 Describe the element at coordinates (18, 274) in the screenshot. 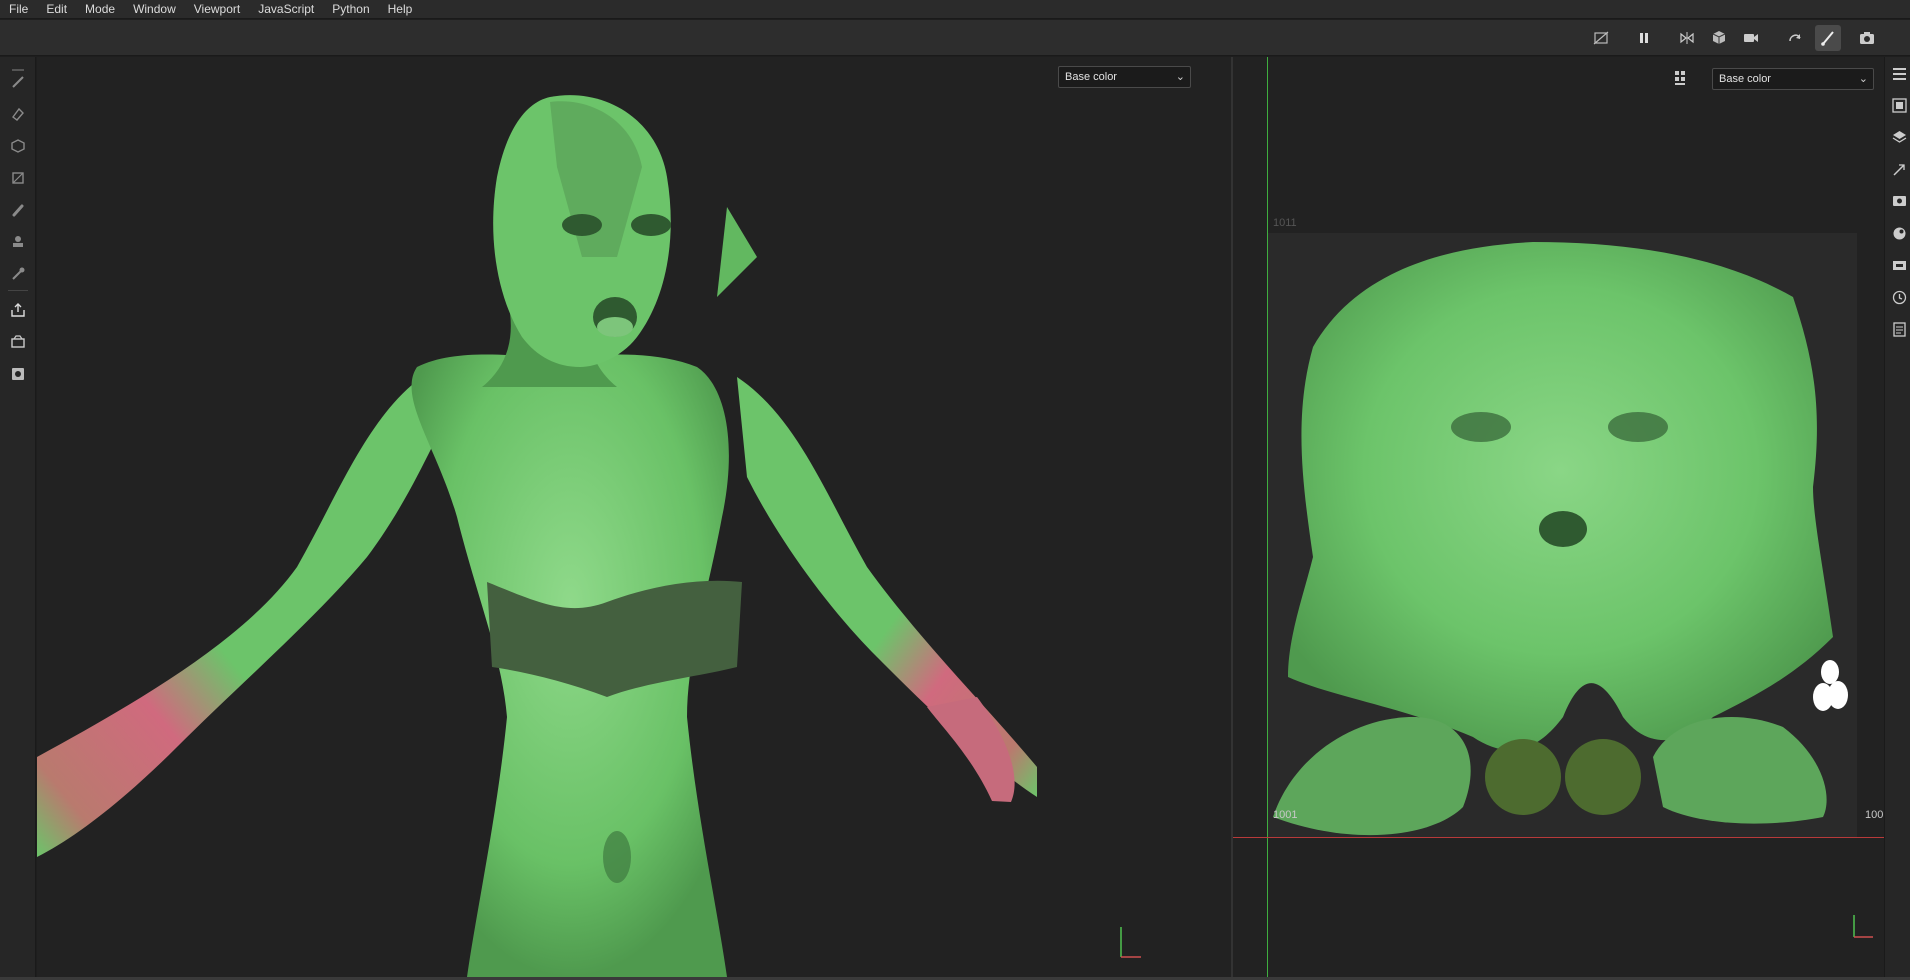

I see `color-picker-icon` at that location.